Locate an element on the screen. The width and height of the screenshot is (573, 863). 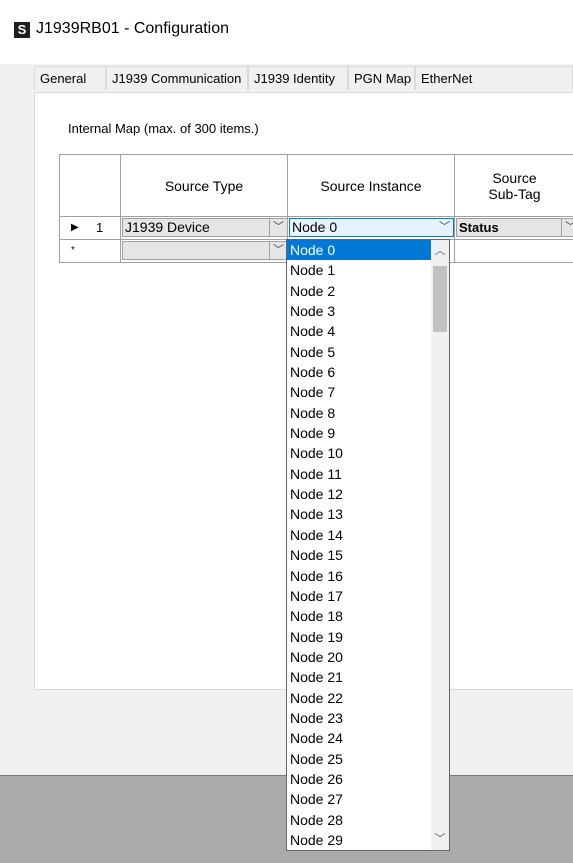
table-row: ▶ 1 J1939 Device ﹀ Node 0 ﹀ Status is located at coordinates (316, 228).